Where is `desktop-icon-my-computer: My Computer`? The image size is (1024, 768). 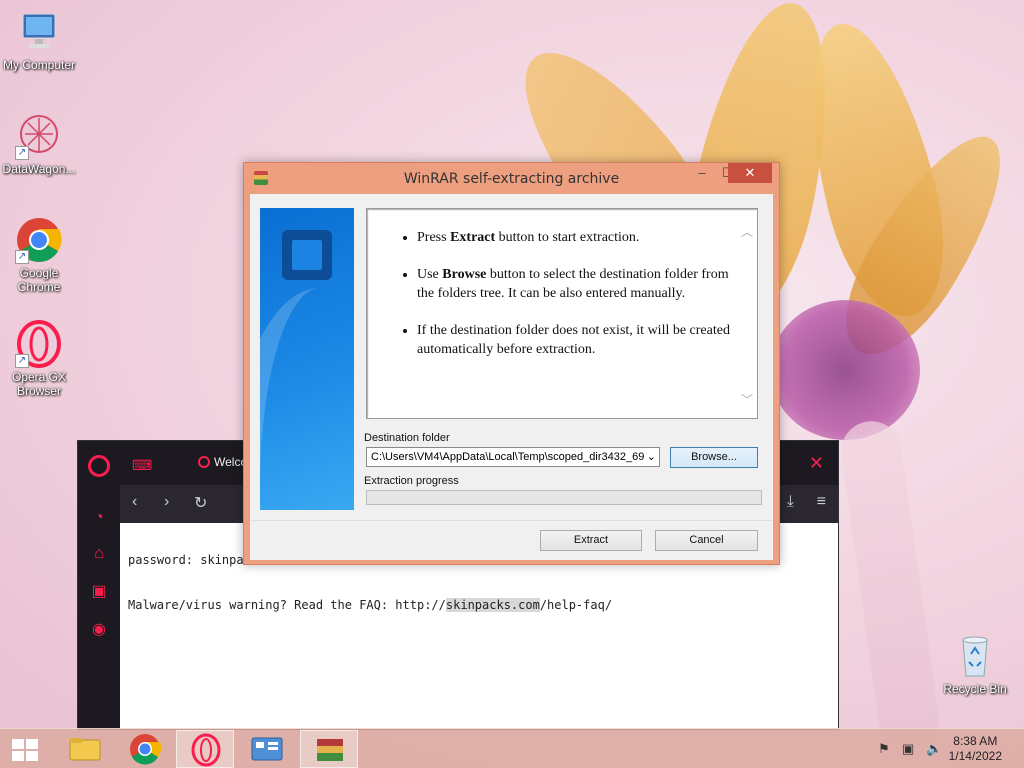
desktop-icon-my-computer: My Computer is located at coordinates (39, 40).